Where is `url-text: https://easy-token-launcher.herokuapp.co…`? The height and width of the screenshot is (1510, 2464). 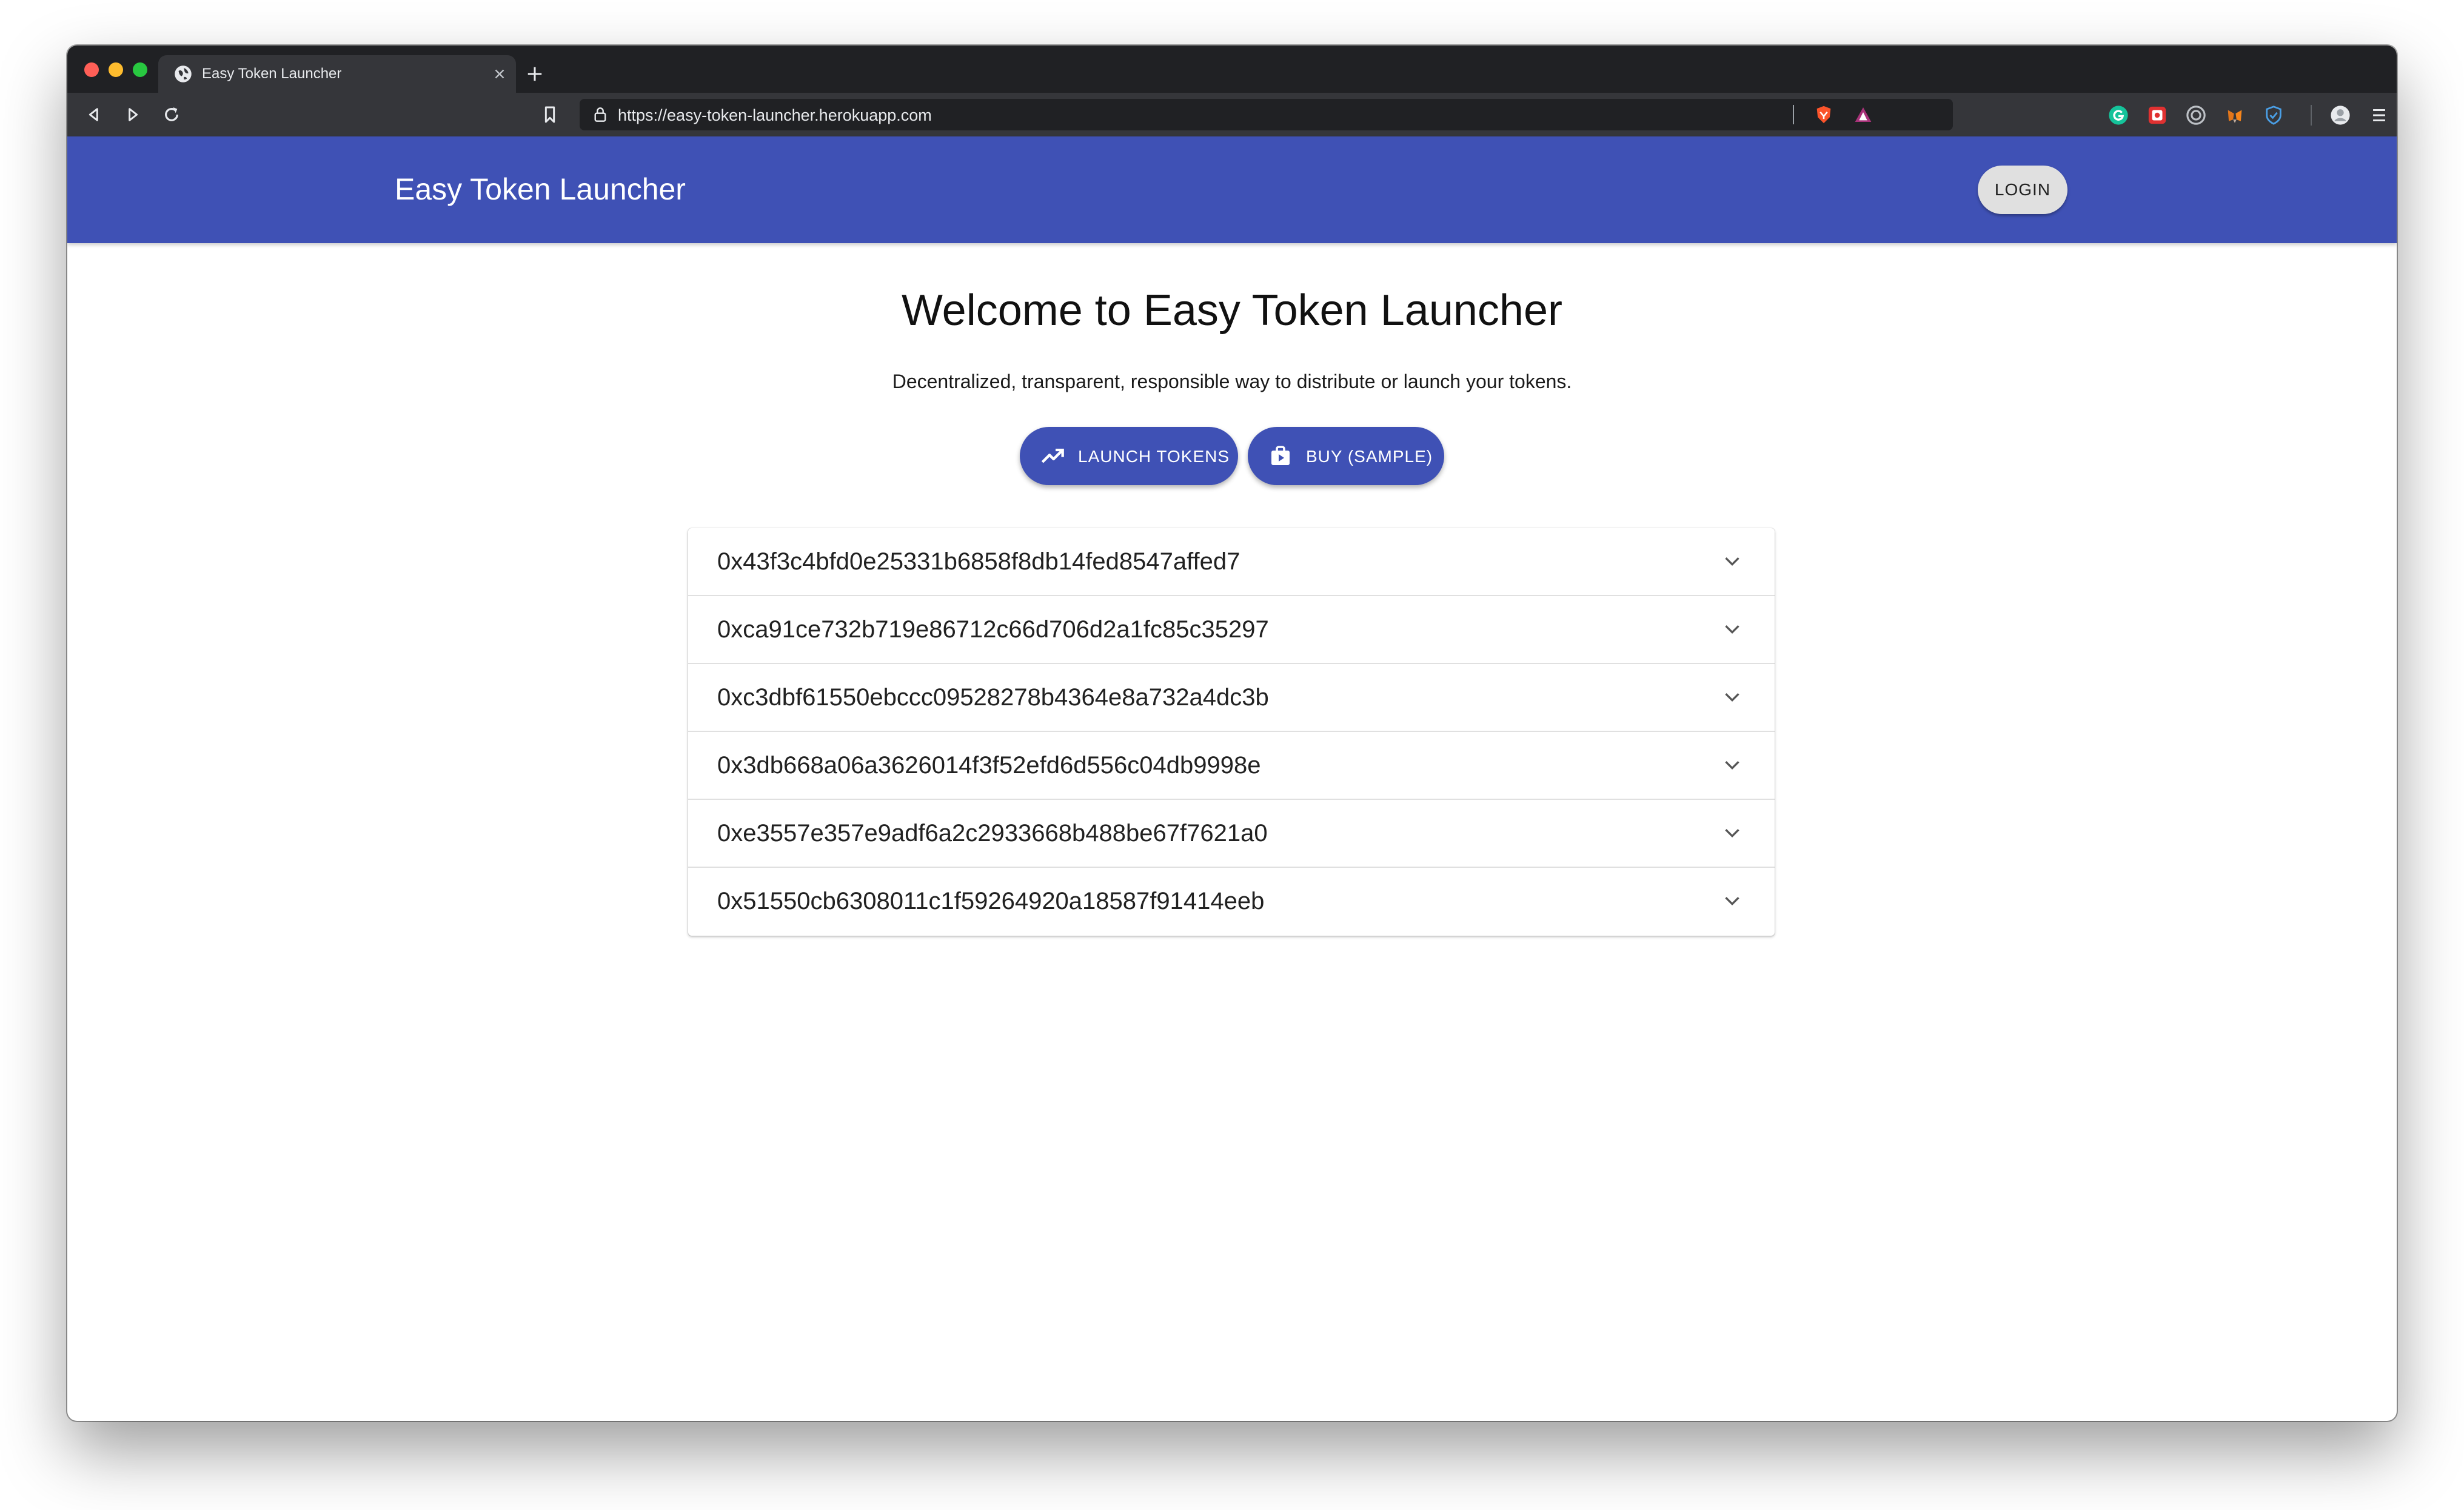
url-text: https://easy-token-launcher.herokuapp.co… is located at coordinates (775, 115).